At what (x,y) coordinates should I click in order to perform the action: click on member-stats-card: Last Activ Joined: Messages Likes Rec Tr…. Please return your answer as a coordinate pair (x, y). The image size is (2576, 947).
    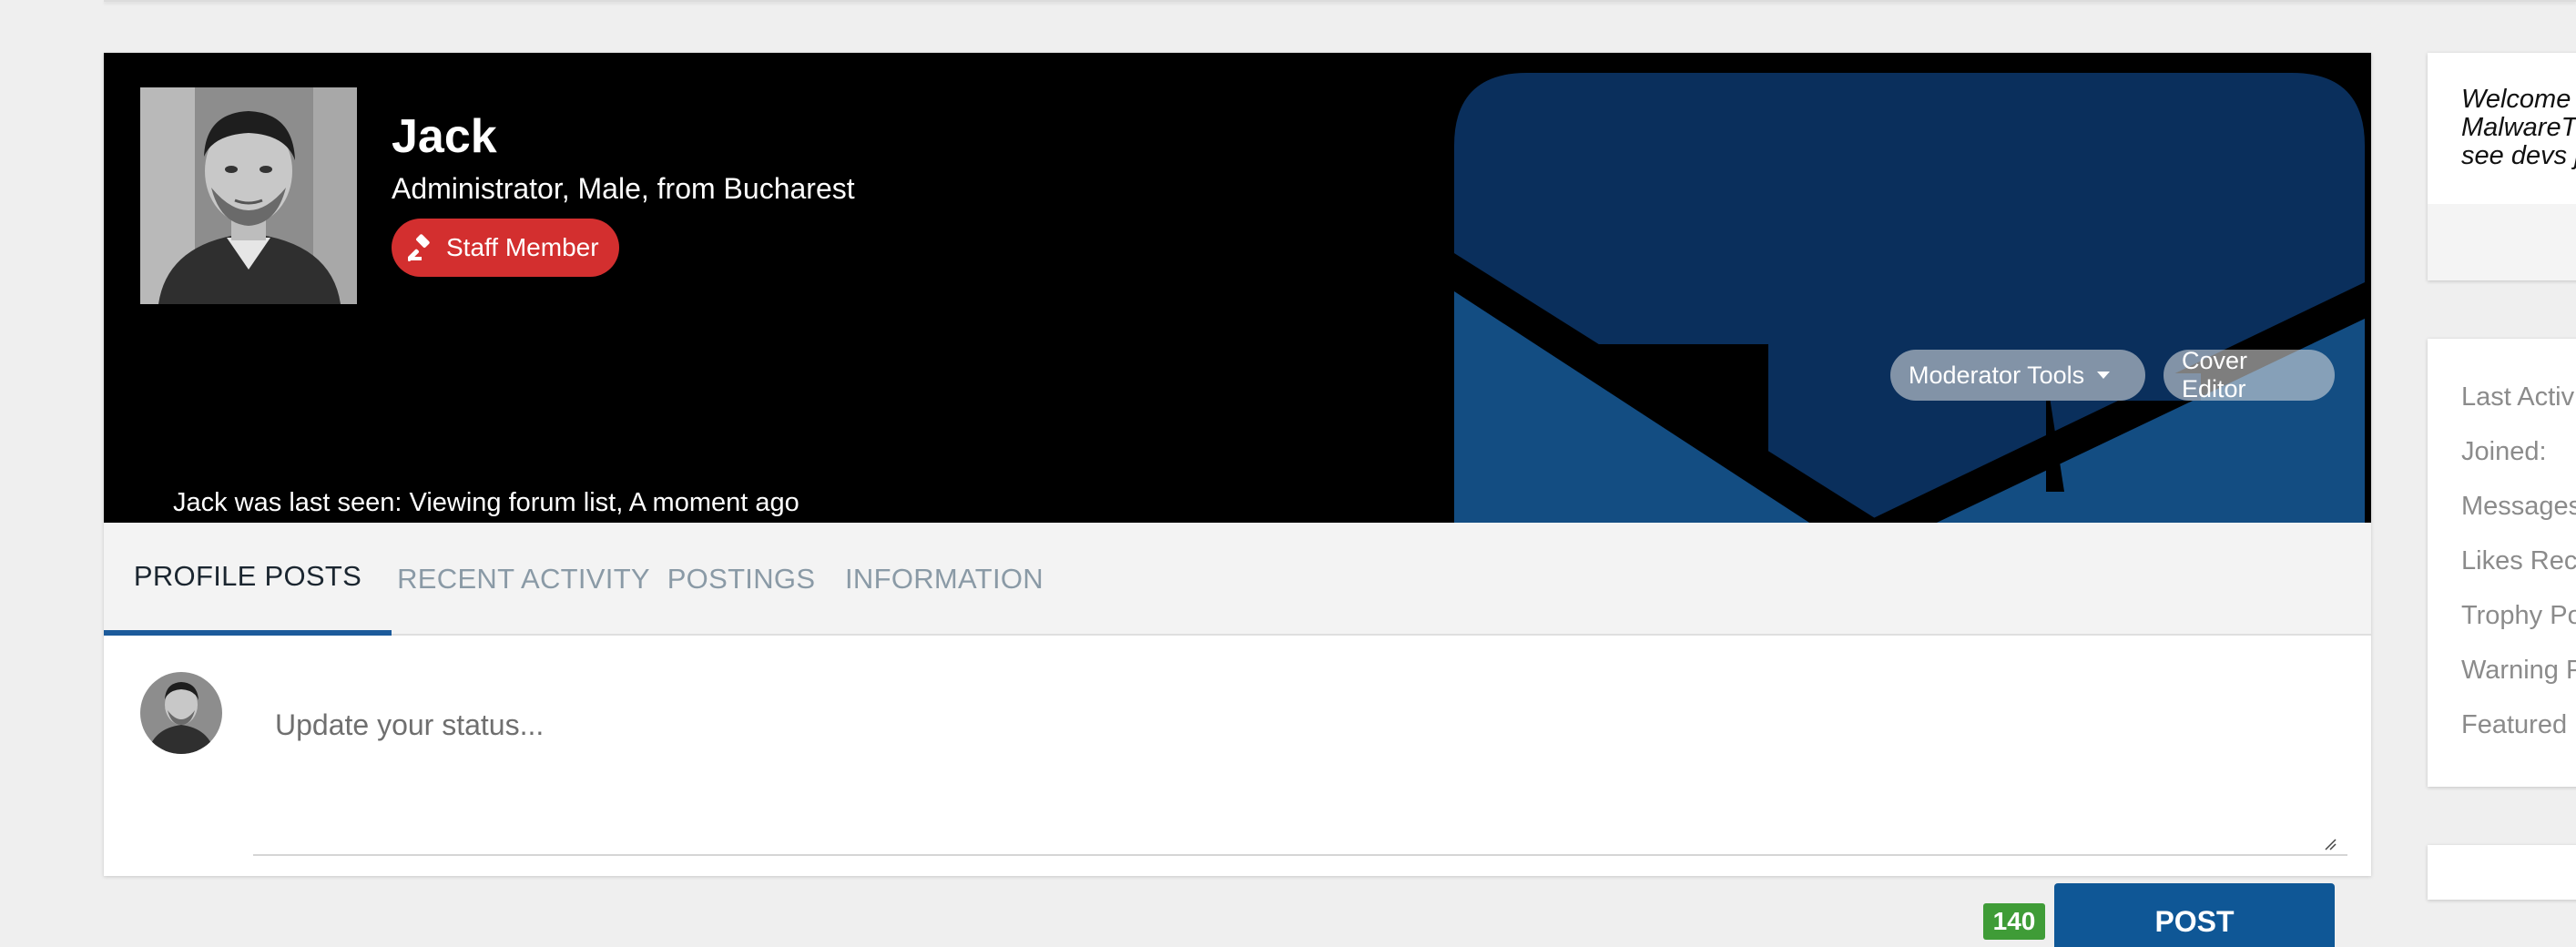
    Looking at the image, I should click on (2502, 563).